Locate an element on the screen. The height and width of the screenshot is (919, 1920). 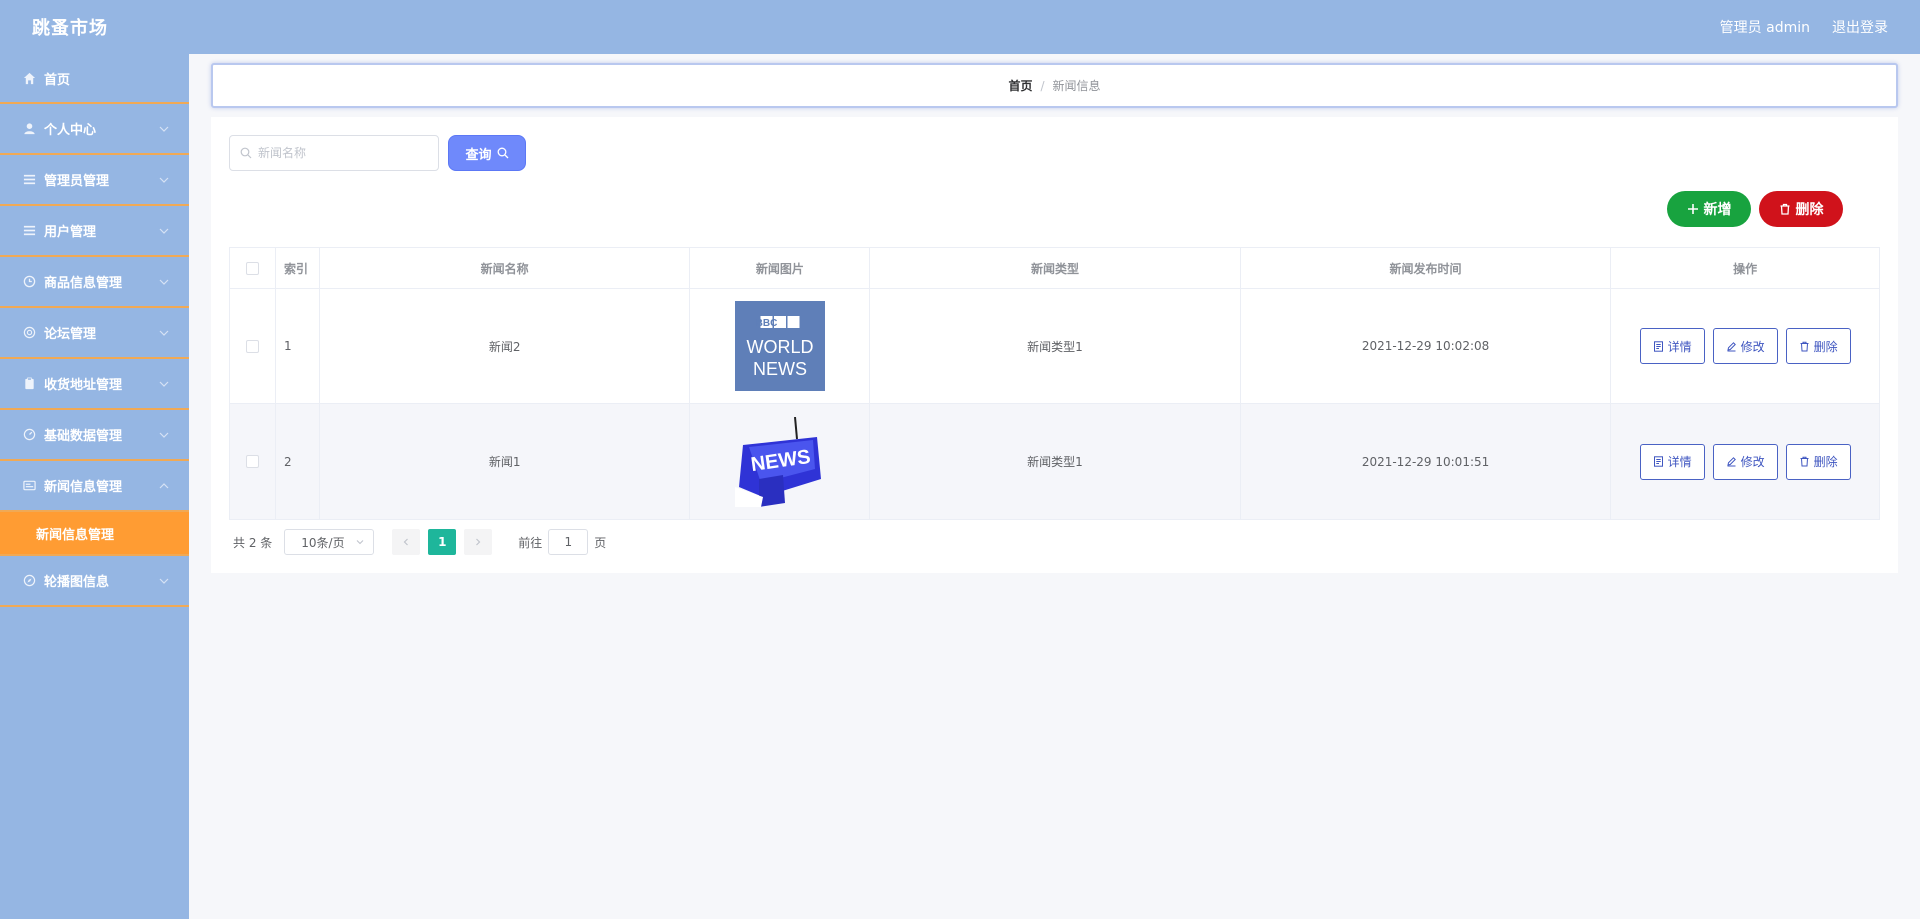
breadcrumb-home: 首页 is located at coordinates (1020, 85).